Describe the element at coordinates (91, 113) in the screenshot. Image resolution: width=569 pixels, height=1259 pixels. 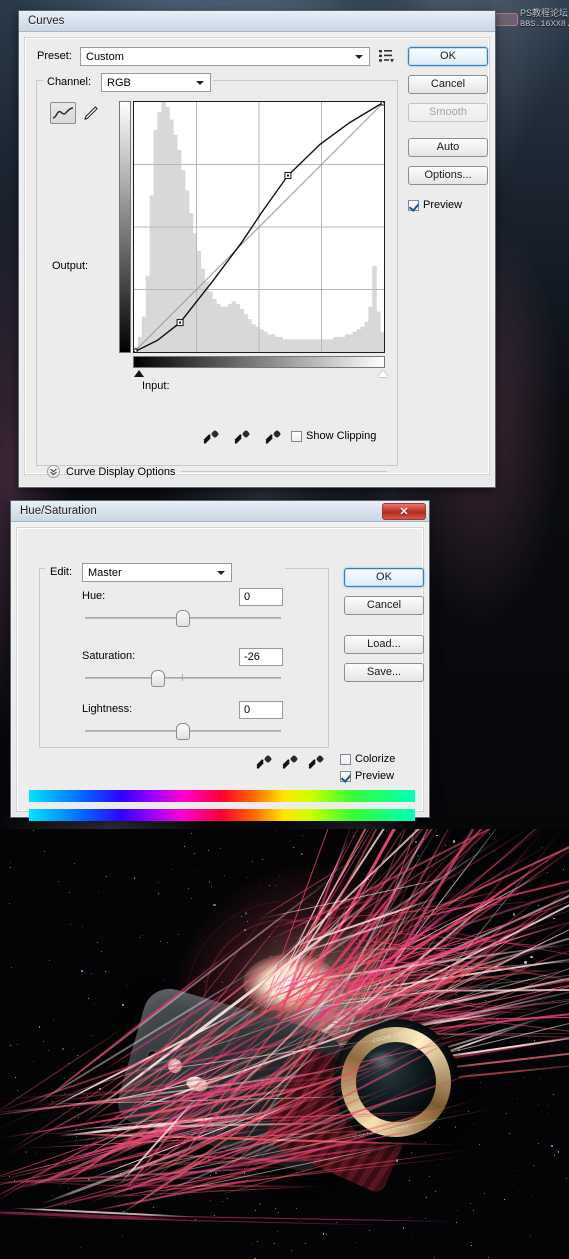
I see `pencil-draw-icon` at that location.